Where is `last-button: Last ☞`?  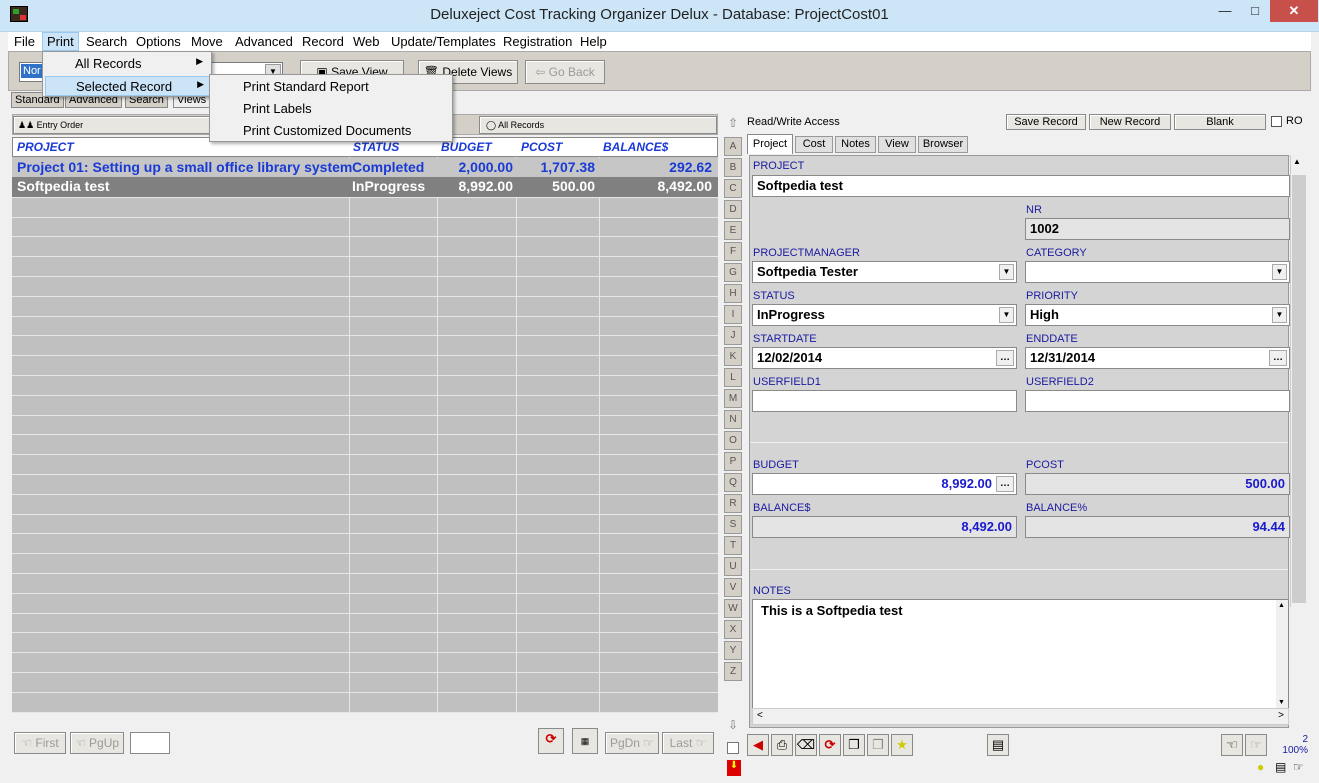 last-button: Last ☞ is located at coordinates (688, 743).